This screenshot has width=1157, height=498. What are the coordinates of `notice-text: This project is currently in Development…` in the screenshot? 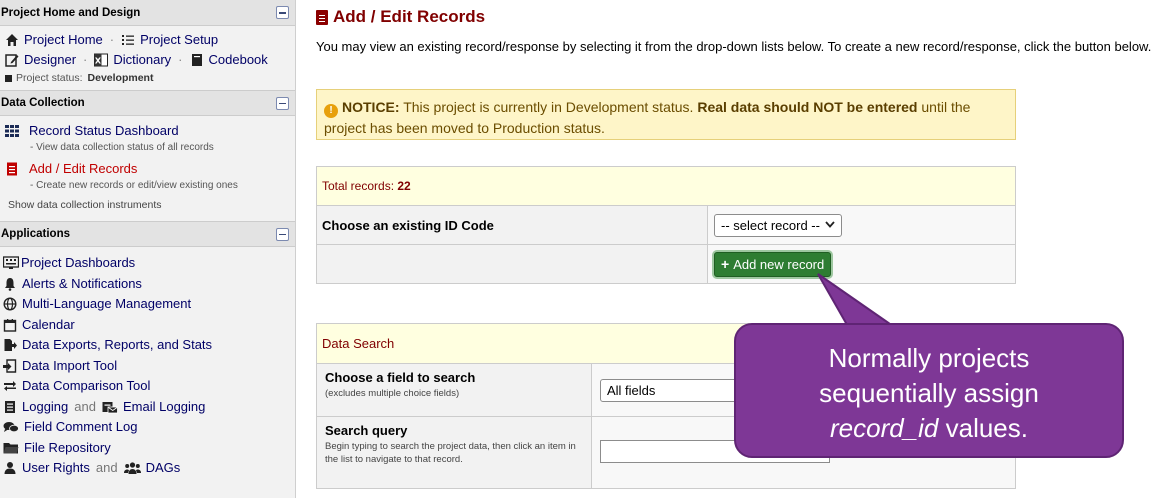 It's located at (548, 107).